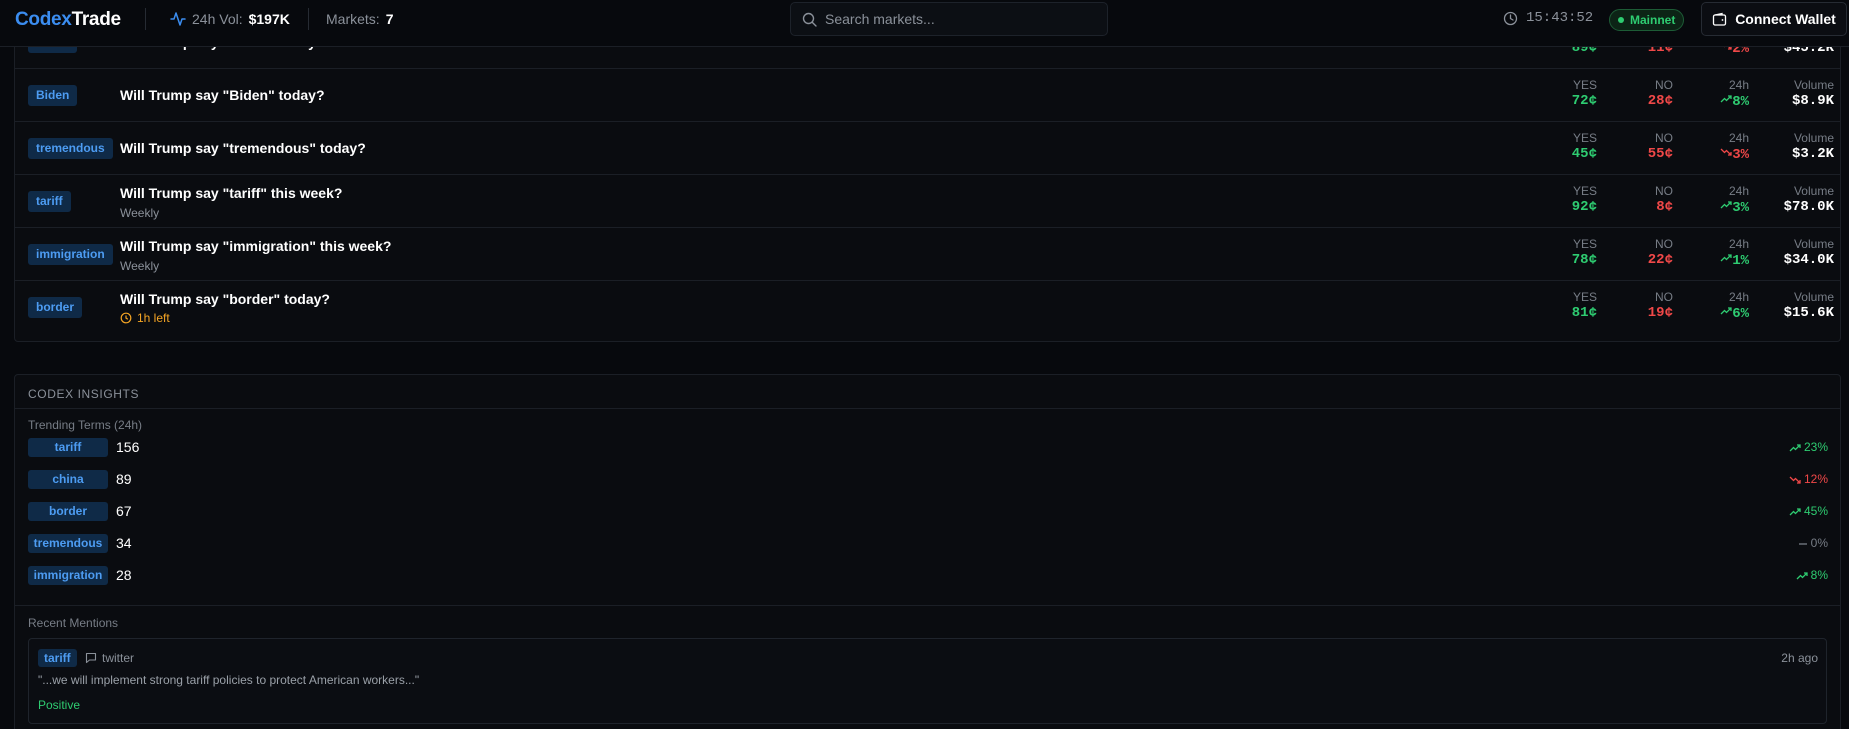 The width and height of the screenshot is (1849, 729). Describe the element at coordinates (360, 19) in the screenshot. I see `markets-stat: Markets: 7` at that location.